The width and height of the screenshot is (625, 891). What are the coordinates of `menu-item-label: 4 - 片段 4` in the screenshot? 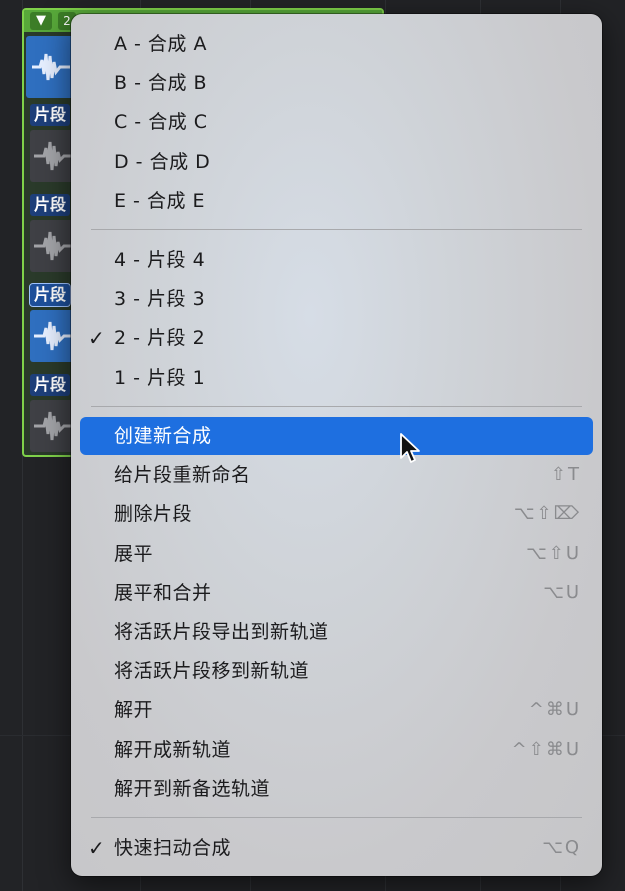 It's located at (160, 260).